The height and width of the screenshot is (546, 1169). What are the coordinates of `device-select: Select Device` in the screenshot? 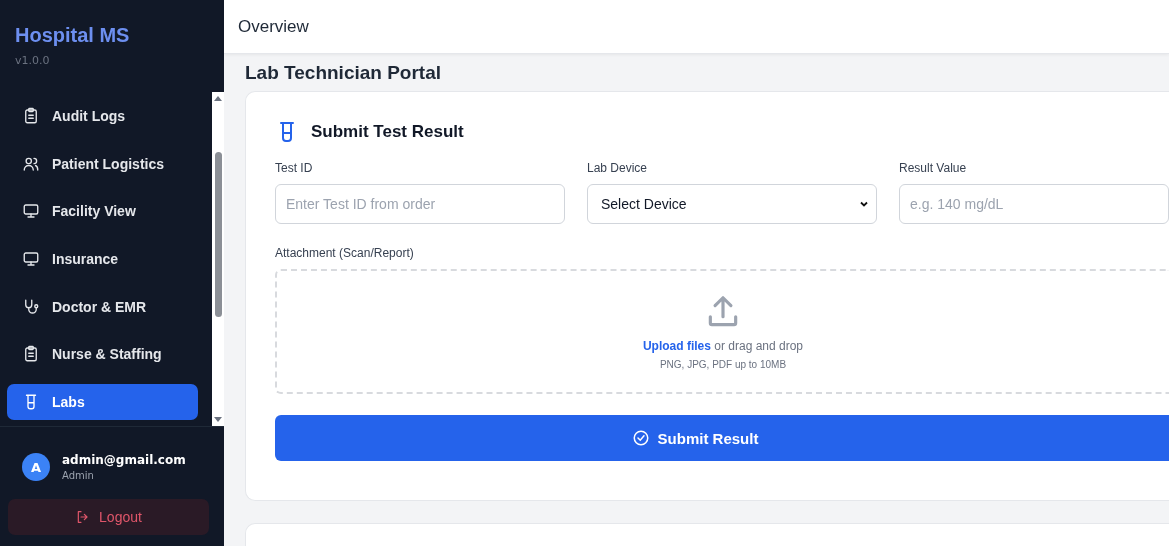 It's located at (732, 204).